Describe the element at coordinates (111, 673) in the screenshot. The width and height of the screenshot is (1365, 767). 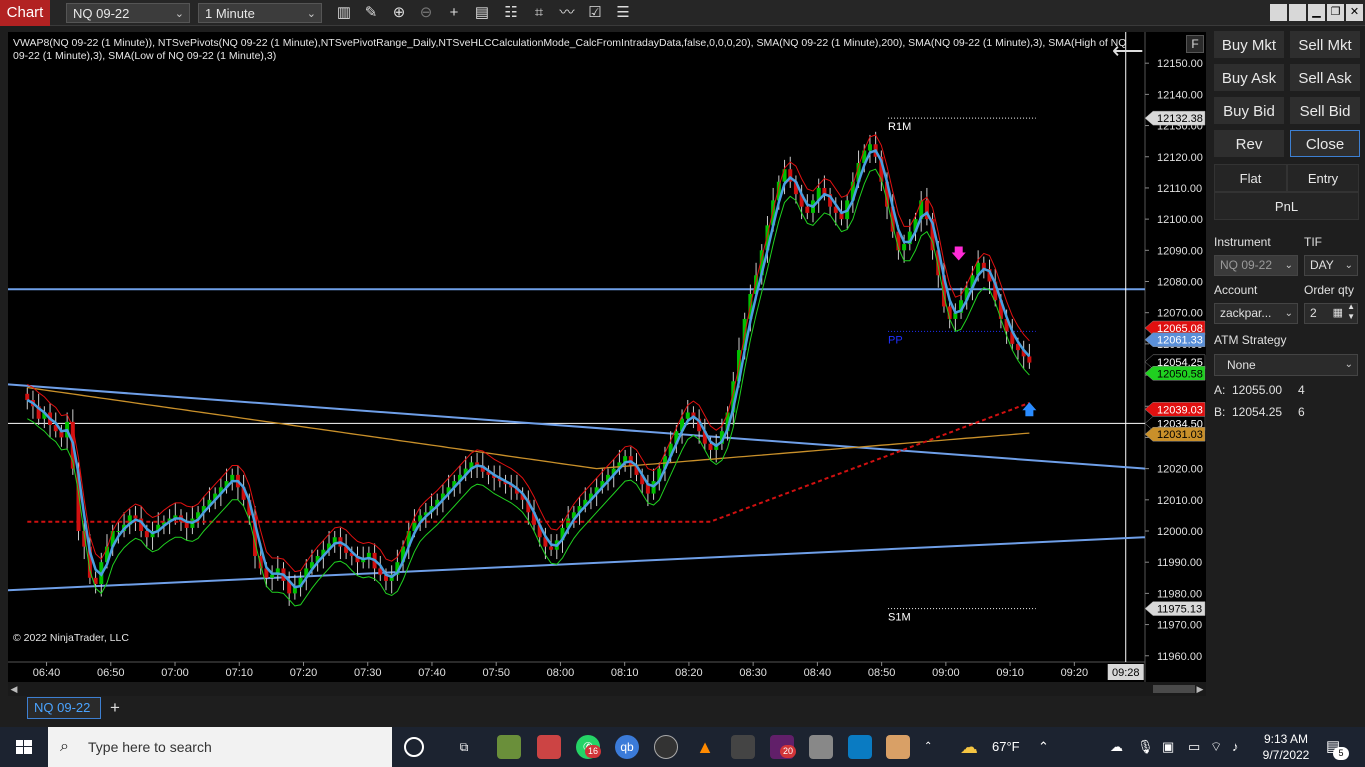
I see `x-tick-label: 06:50` at that location.